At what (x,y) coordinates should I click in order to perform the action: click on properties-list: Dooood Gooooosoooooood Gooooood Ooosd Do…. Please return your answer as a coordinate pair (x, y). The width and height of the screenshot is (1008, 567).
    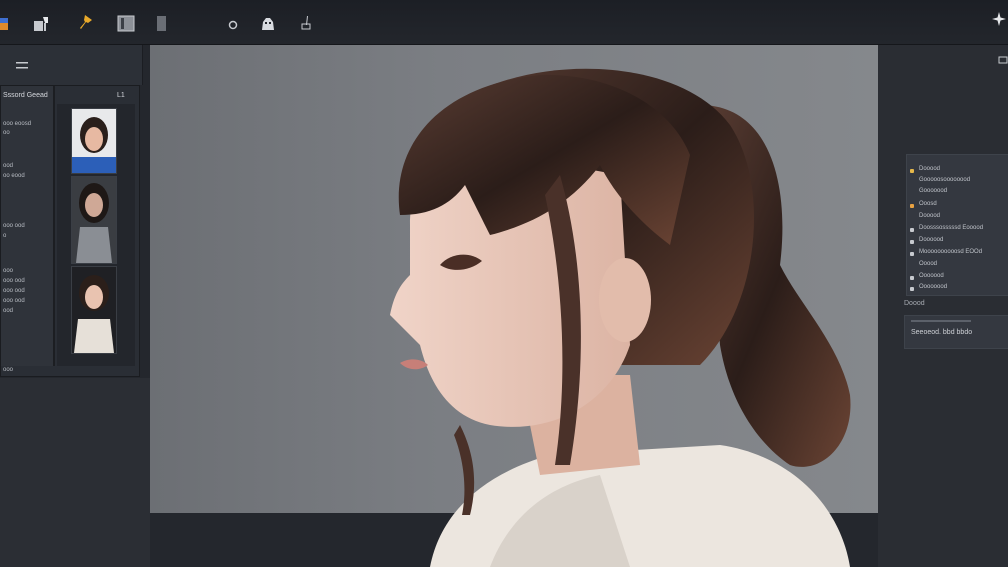
    Looking at the image, I should click on (957, 225).